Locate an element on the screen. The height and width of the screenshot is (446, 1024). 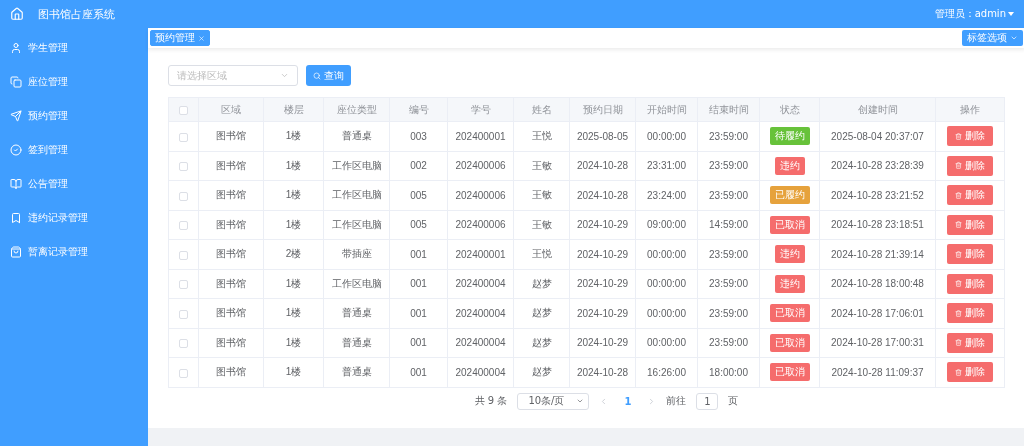
table-cell: 2025-08-04 20:37:07 is located at coordinates (877, 136).